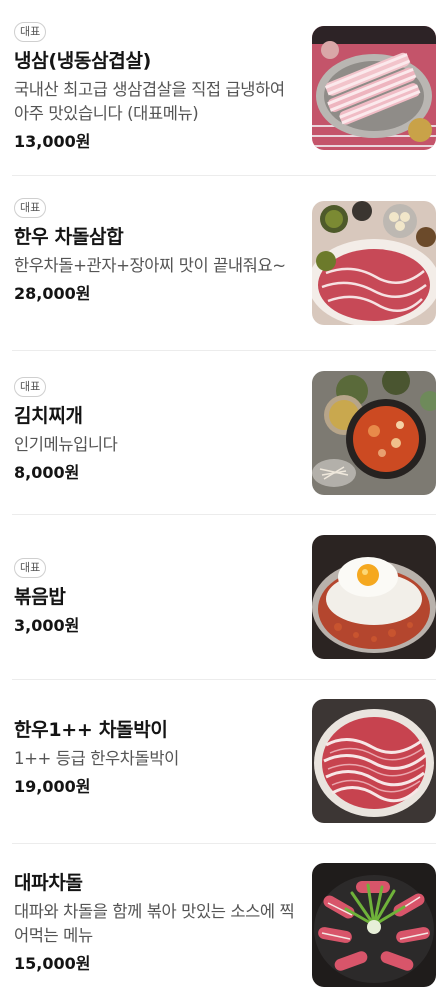 Image resolution: width=448 pixels, height=1005 pixels. I want to click on menu-item-price: 3,000원, so click(47, 625).